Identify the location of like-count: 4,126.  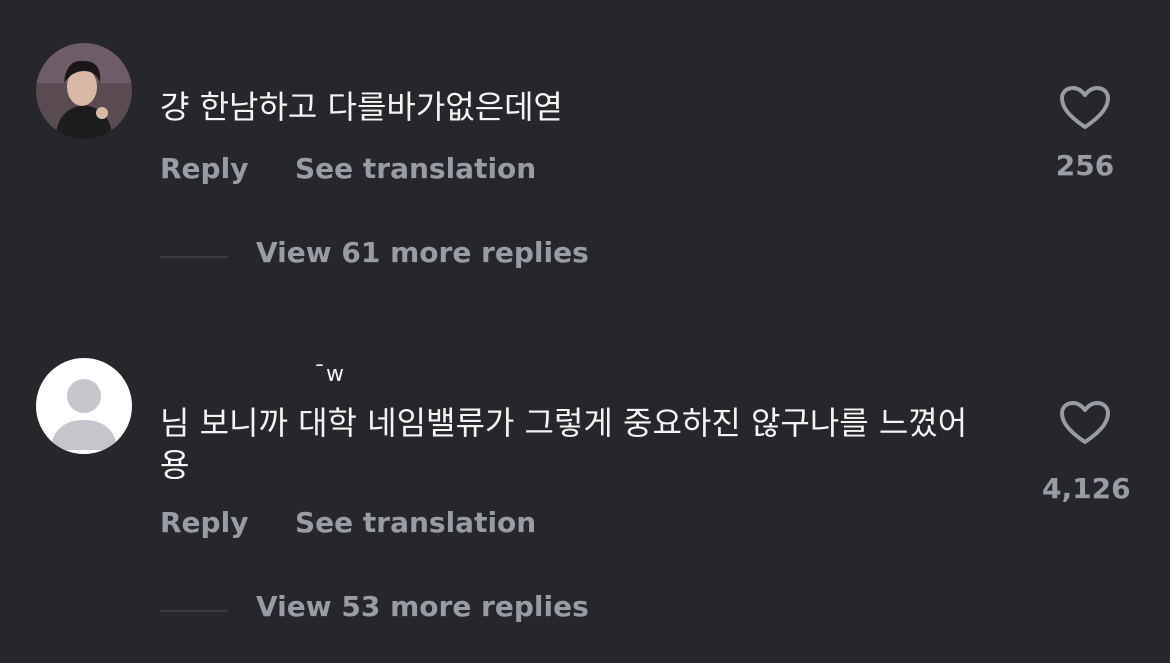
(1086, 488).